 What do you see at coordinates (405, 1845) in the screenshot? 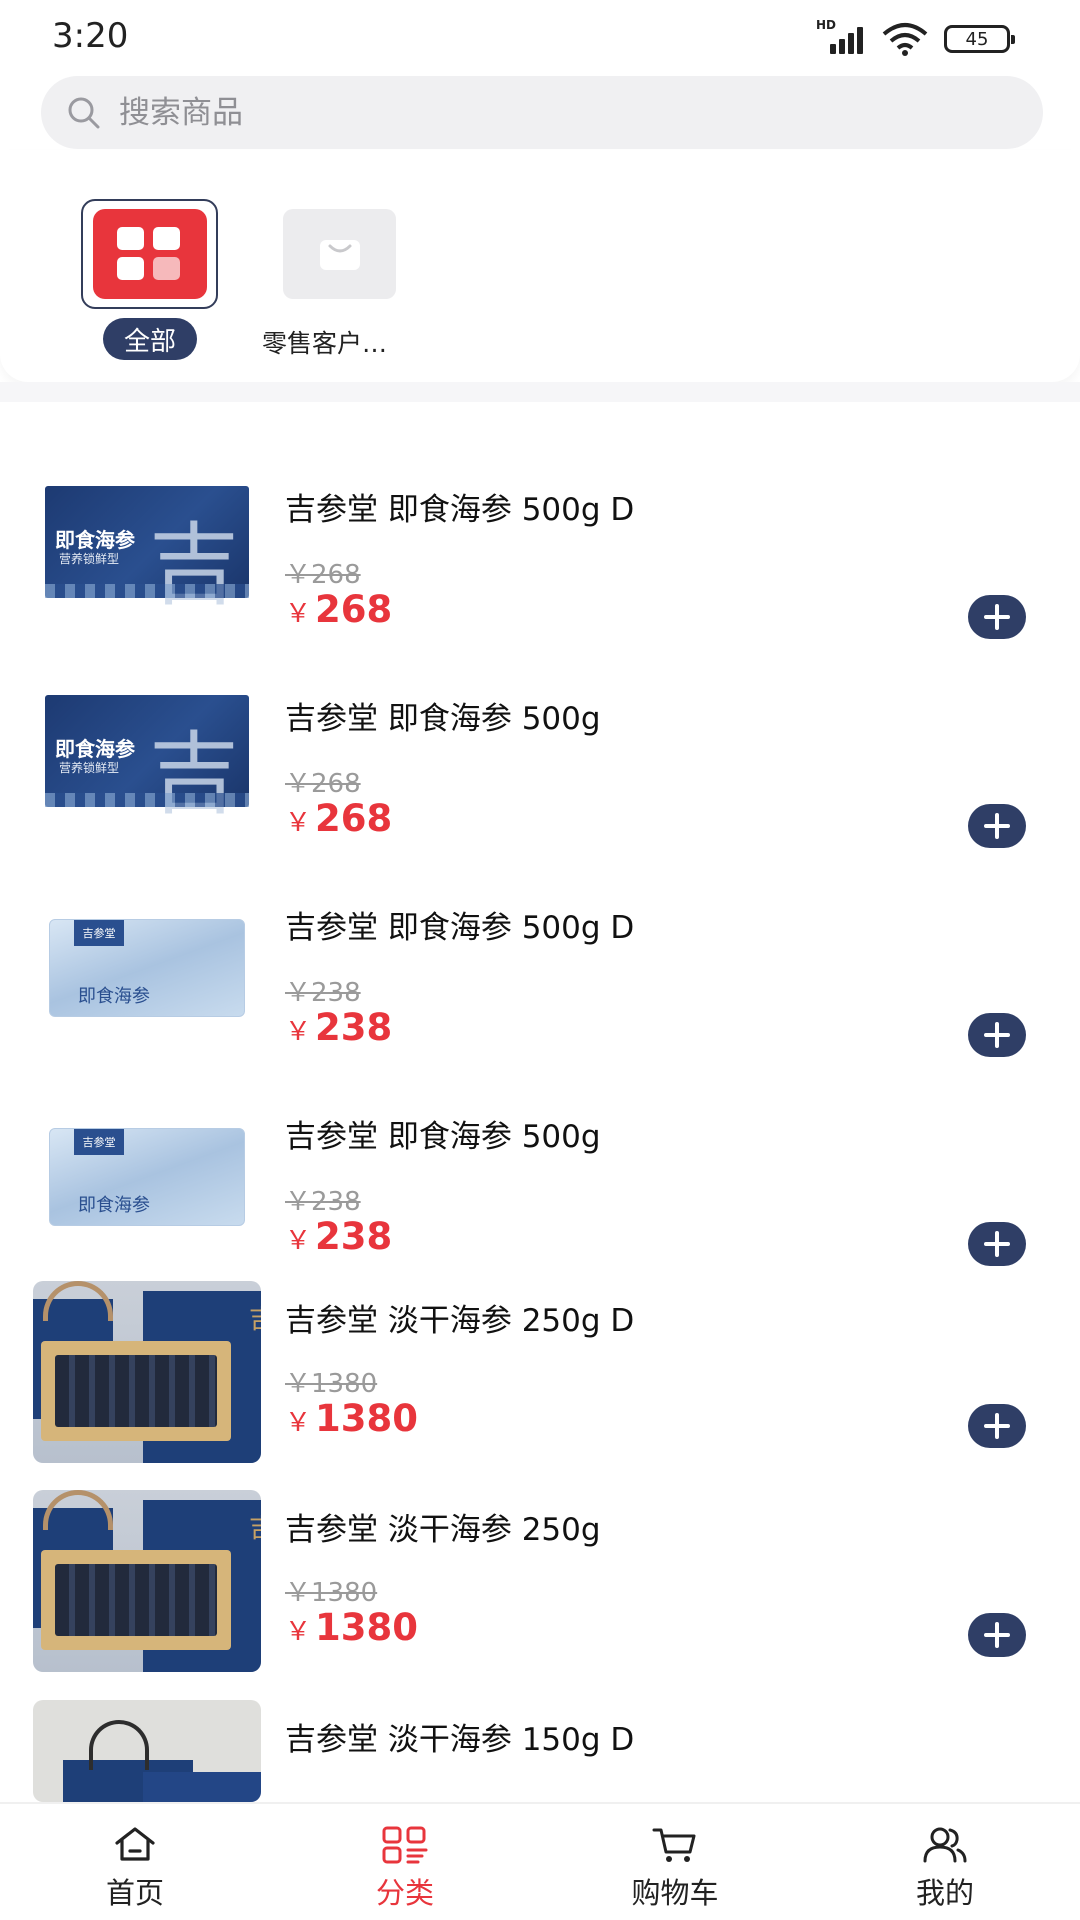
I see `category-icon` at bounding box center [405, 1845].